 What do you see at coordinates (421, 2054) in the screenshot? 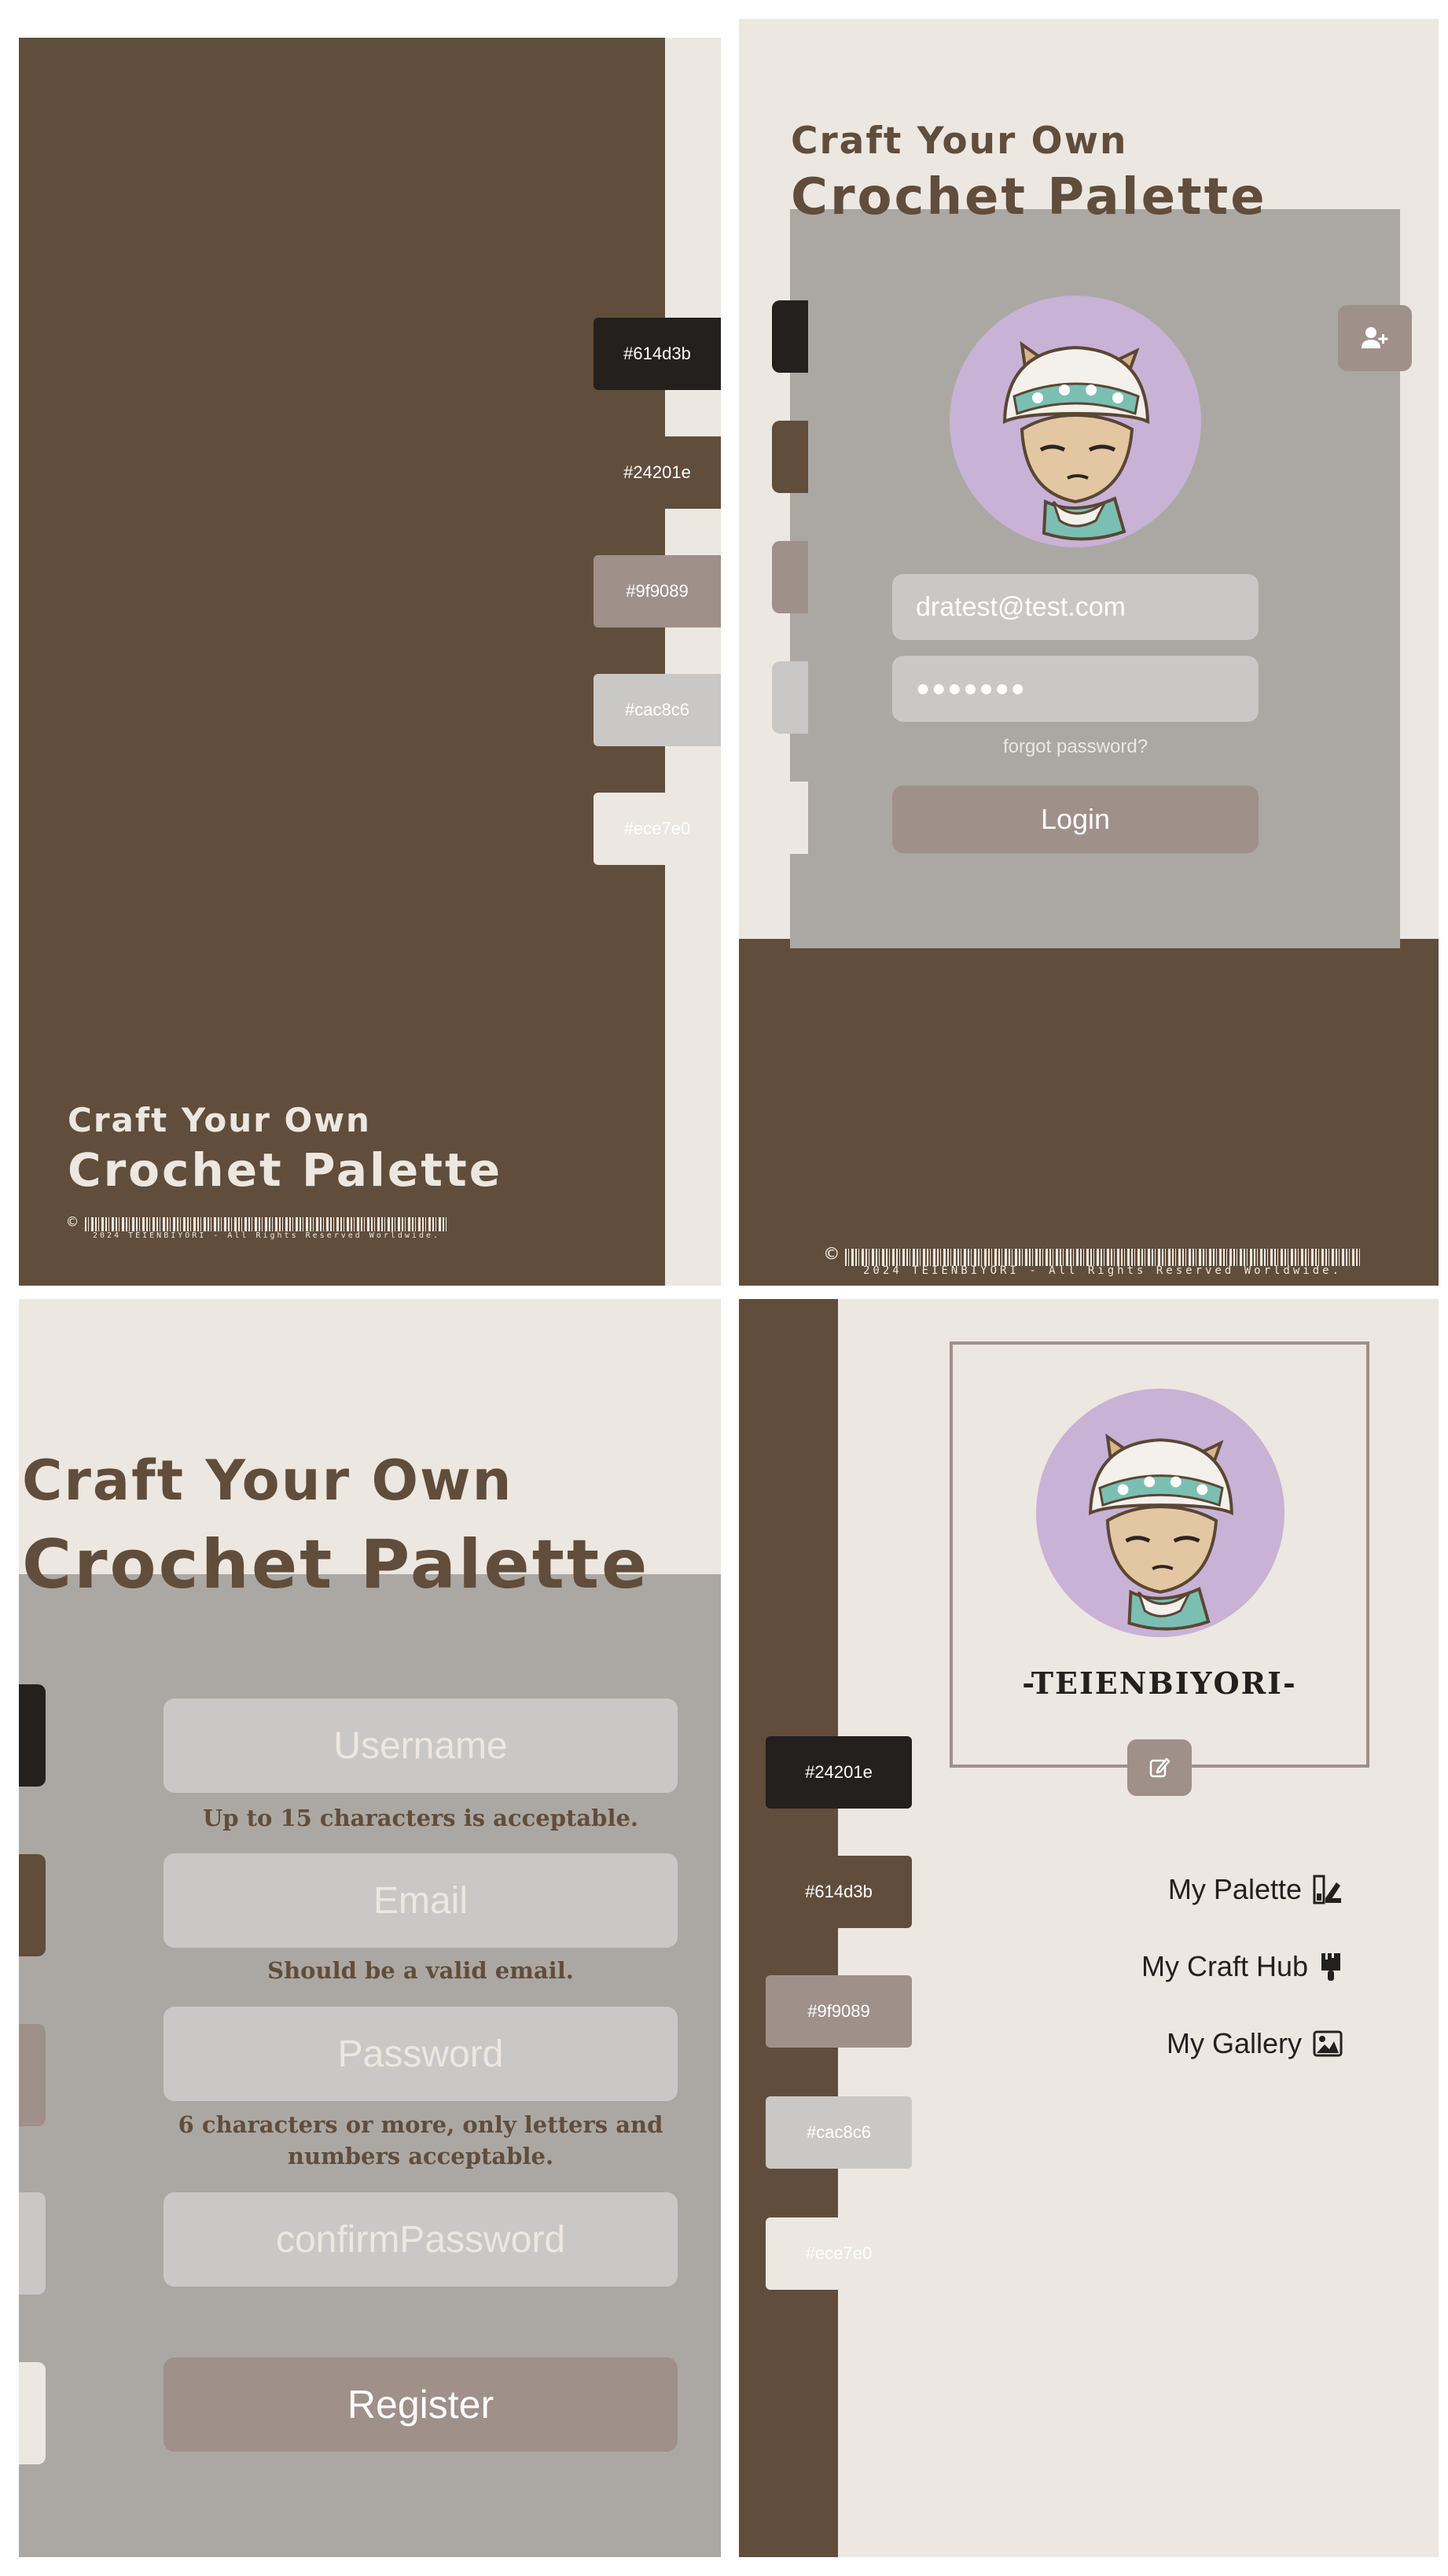
I see `password-input: Password` at bounding box center [421, 2054].